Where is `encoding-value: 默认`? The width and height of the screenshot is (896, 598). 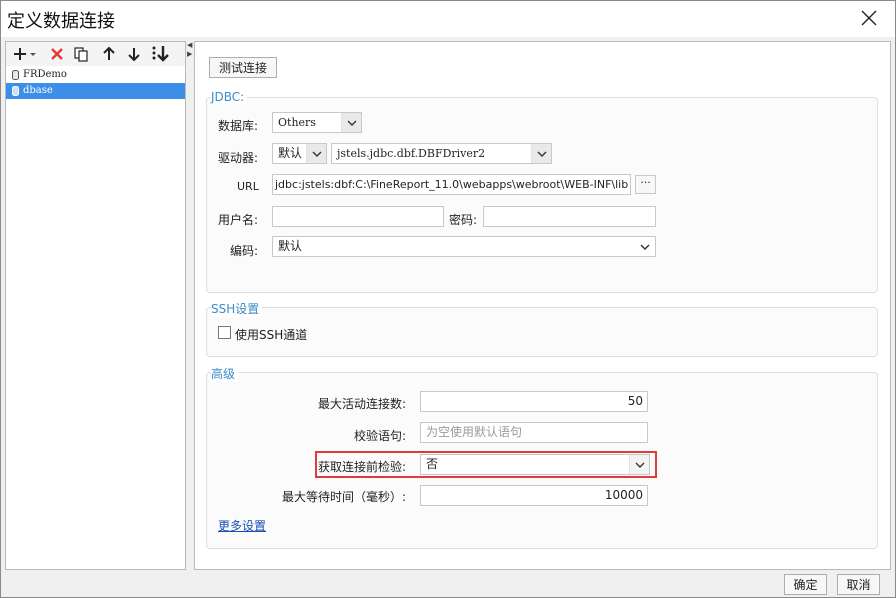 encoding-value: 默认 is located at coordinates (290, 246).